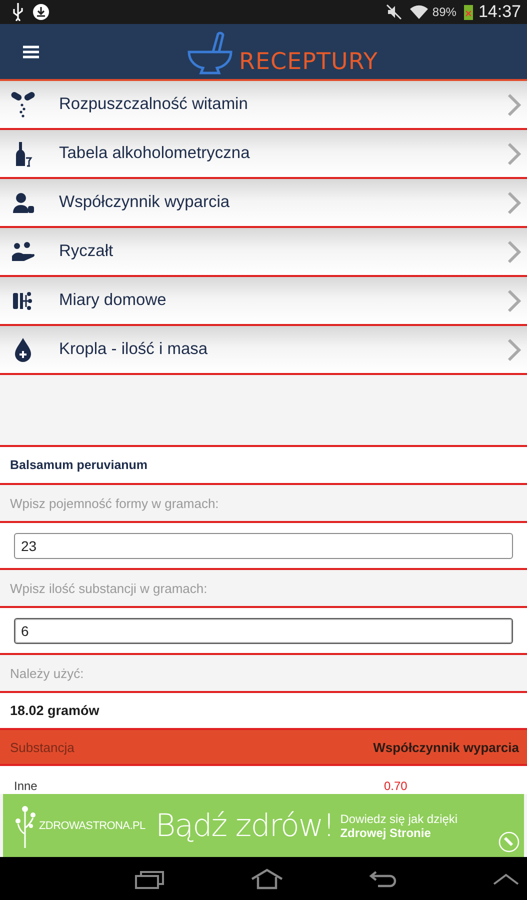 This screenshot has height=900, width=527. What do you see at coordinates (386, 833) in the screenshot?
I see `ad-text: Zdrowej Stronie` at bounding box center [386, 833].